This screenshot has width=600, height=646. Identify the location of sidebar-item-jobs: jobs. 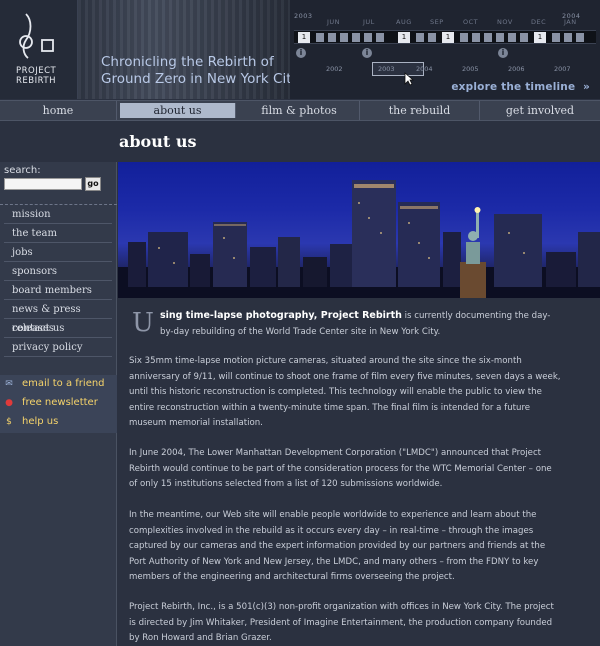
(58, 252).